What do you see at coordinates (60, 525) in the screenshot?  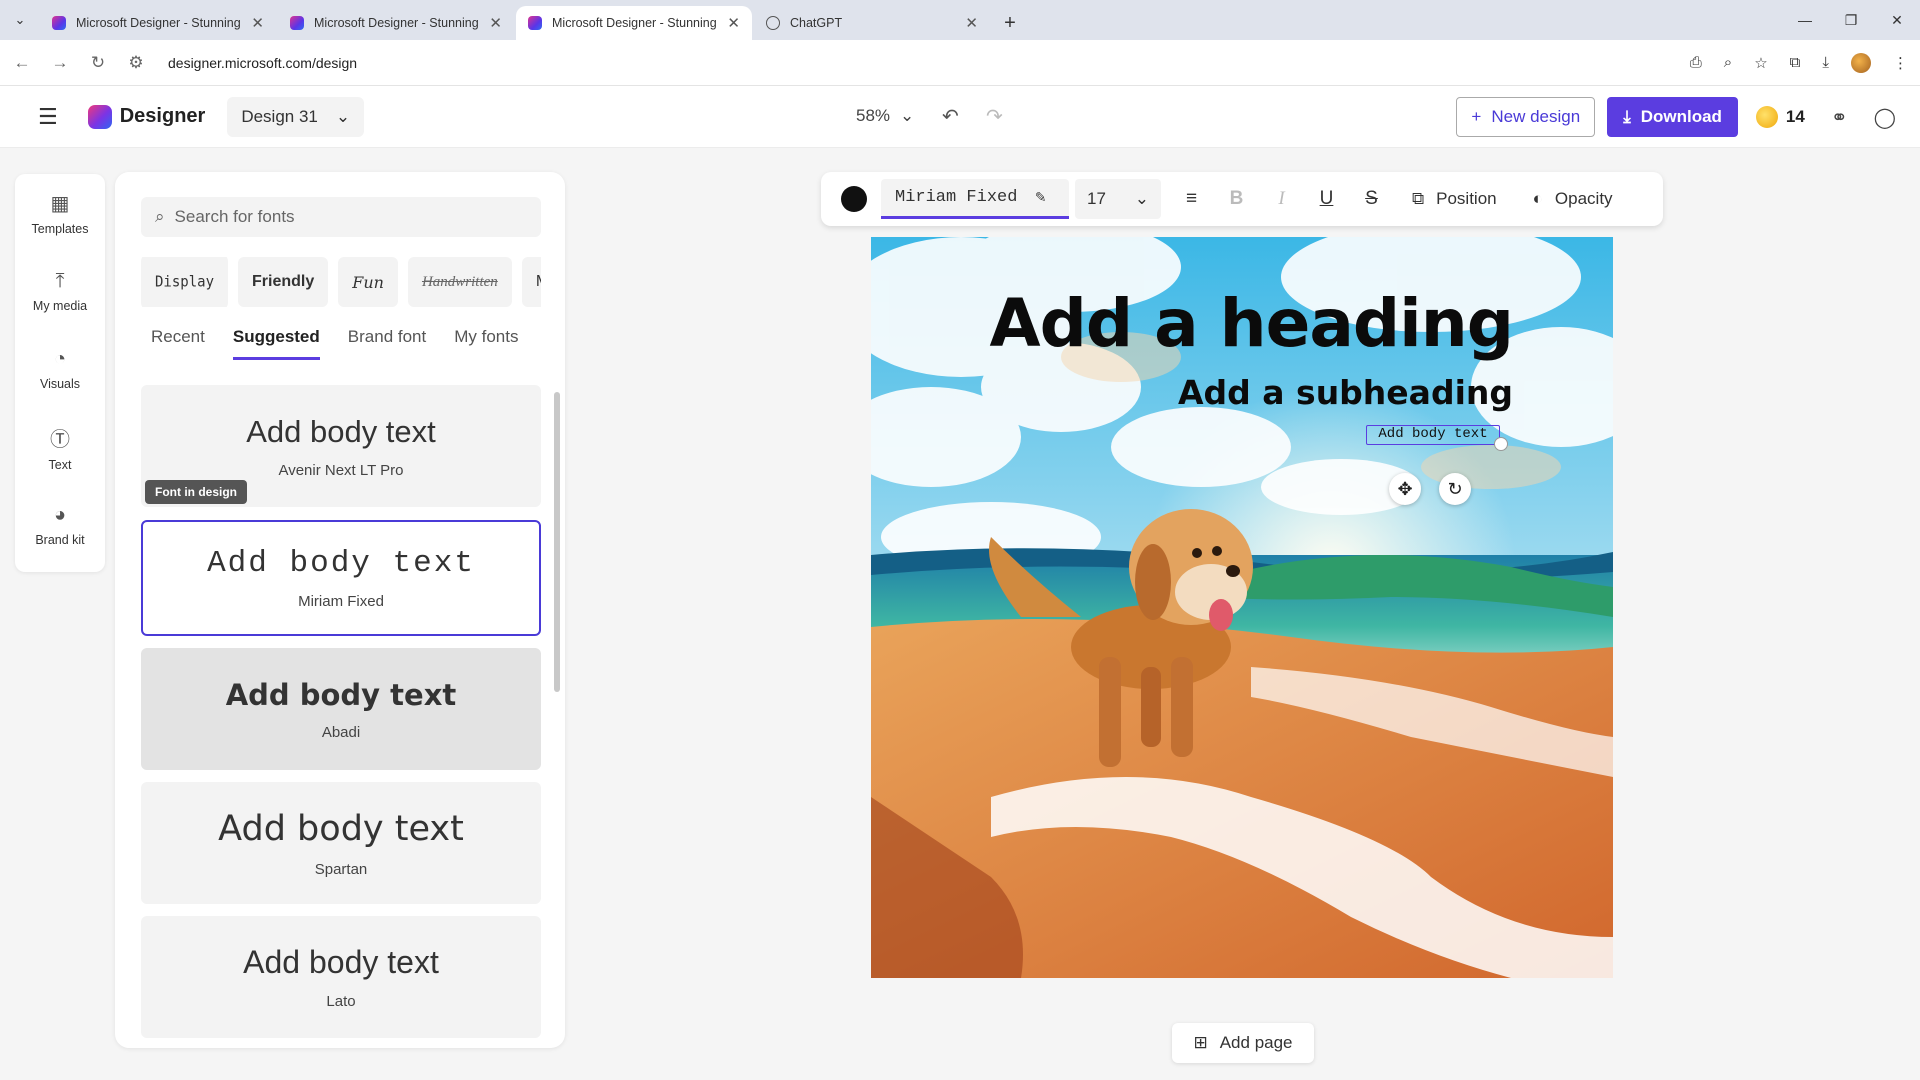 I see `rail-item-brand-kit: ◕ Brand kit` at bounding box center [60, 525].